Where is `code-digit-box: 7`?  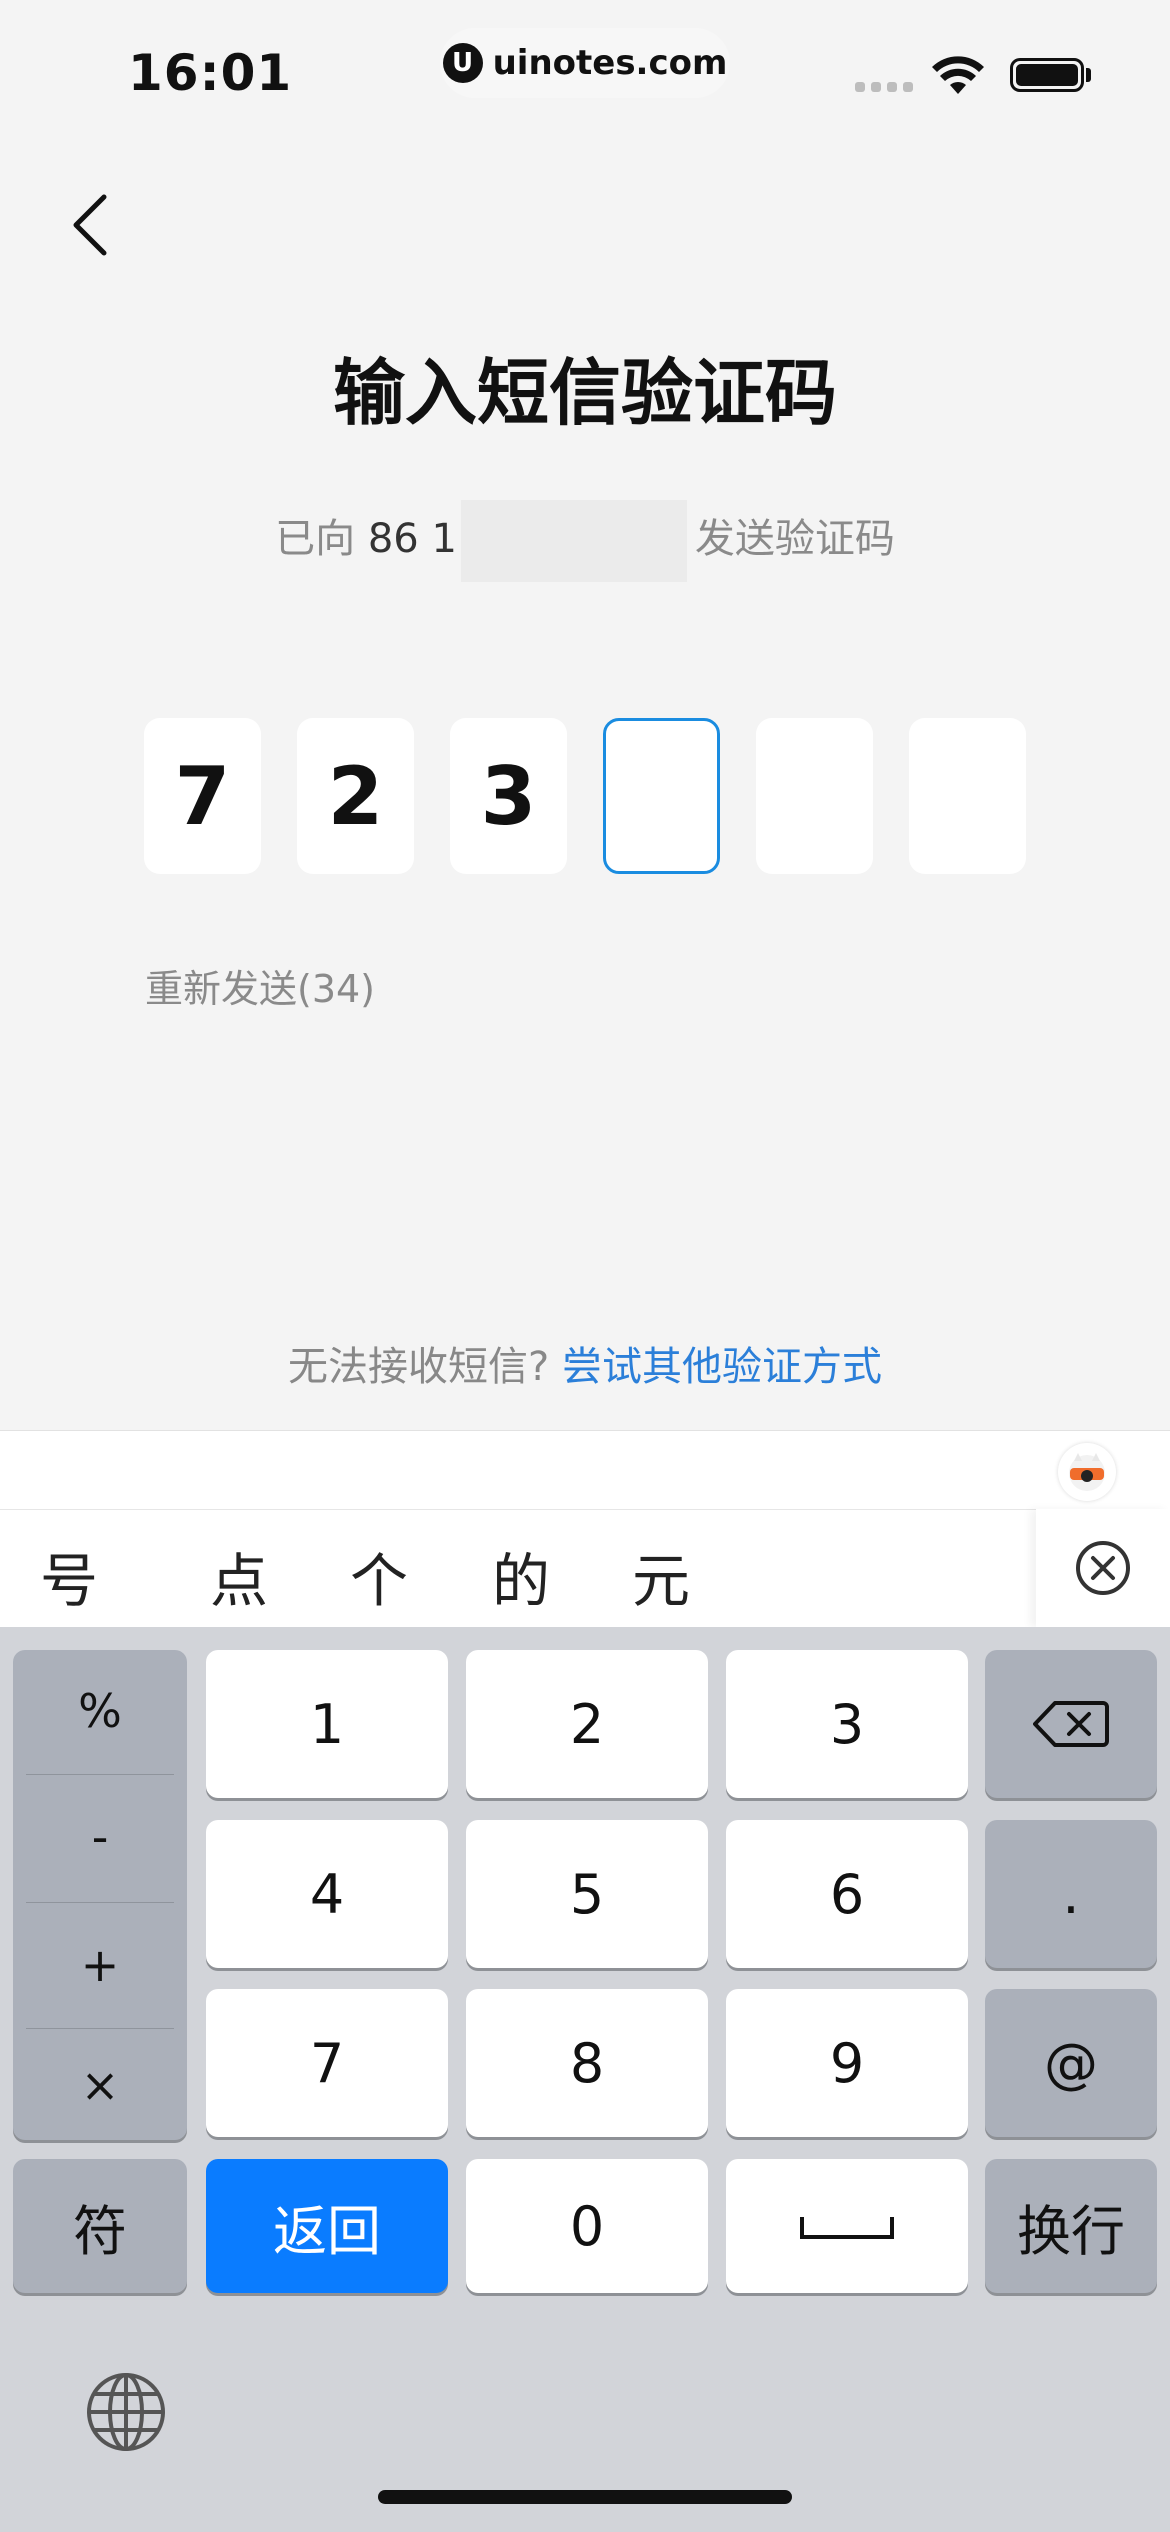 code-digit-box: 7 is located at coordinates (202, 796).